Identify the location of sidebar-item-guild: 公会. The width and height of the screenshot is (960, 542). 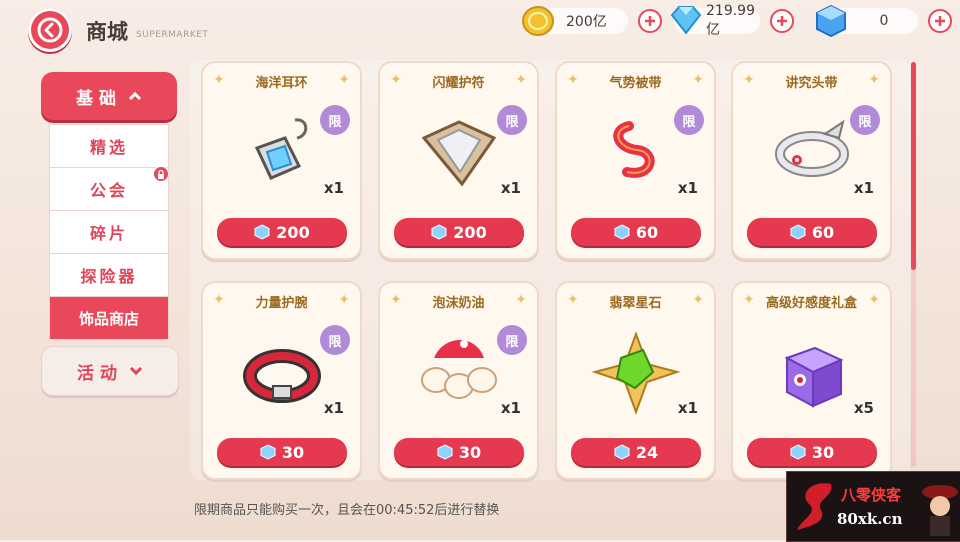
(109, 188).